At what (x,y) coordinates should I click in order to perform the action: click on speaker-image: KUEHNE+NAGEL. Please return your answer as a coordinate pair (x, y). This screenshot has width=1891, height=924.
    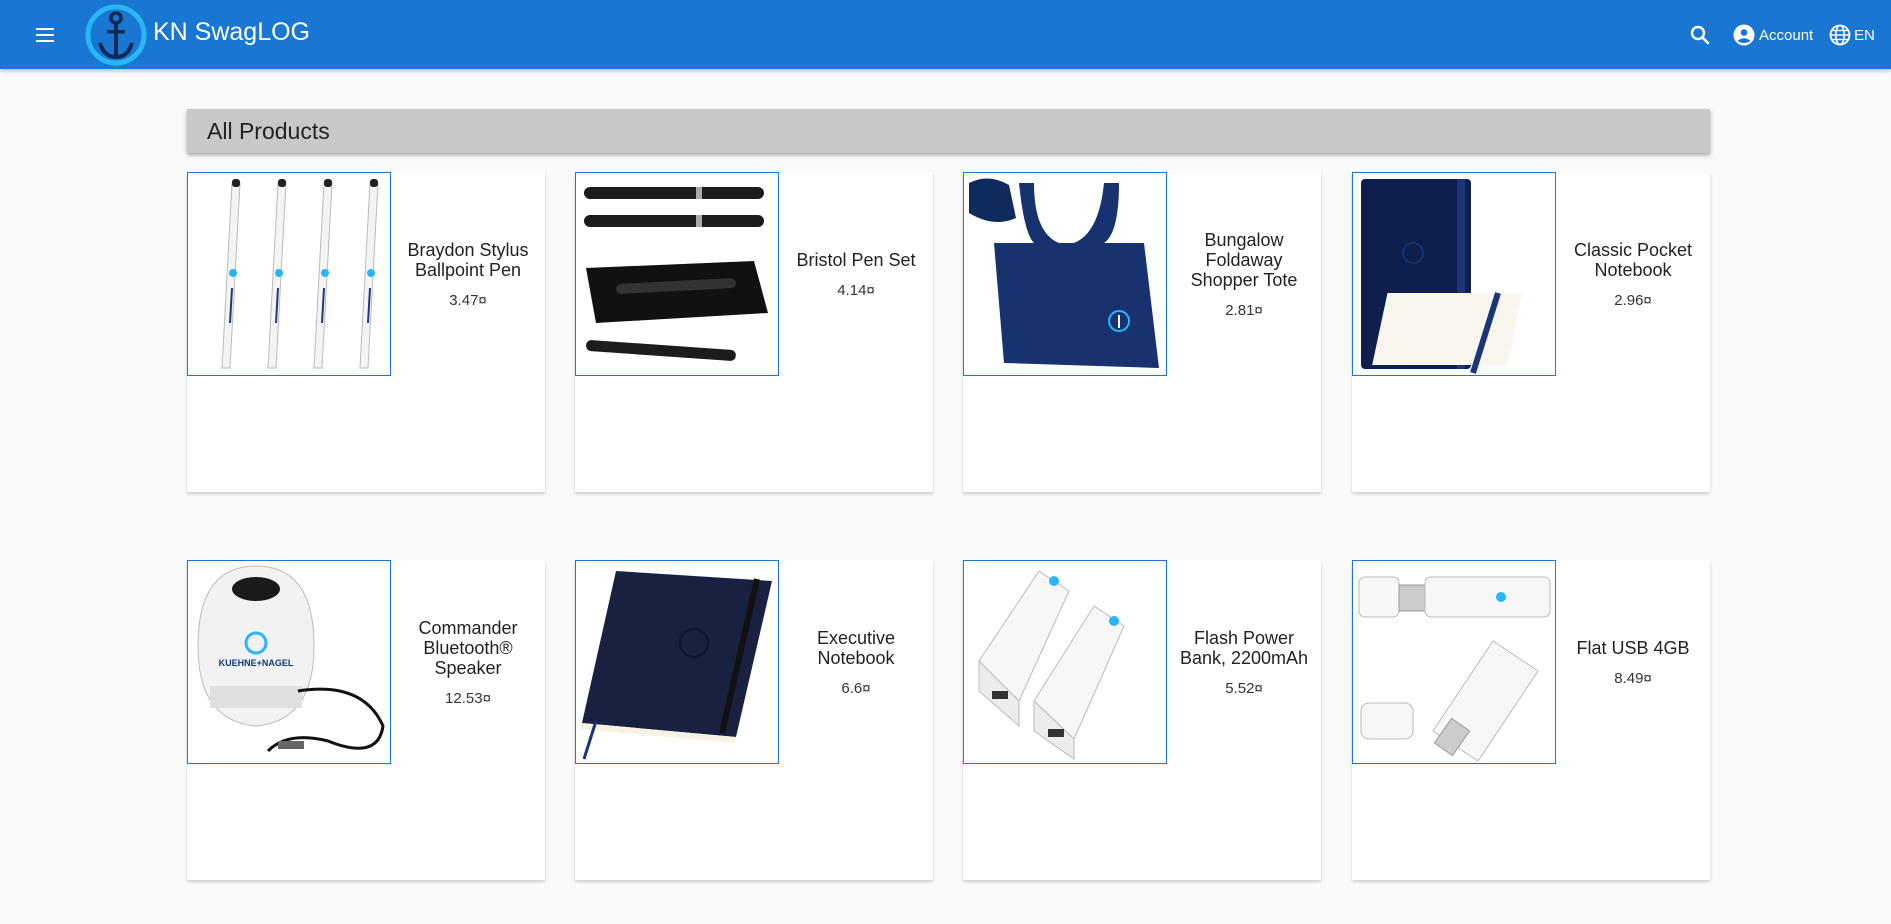
    Looking at the image, I should click on (291, 659).